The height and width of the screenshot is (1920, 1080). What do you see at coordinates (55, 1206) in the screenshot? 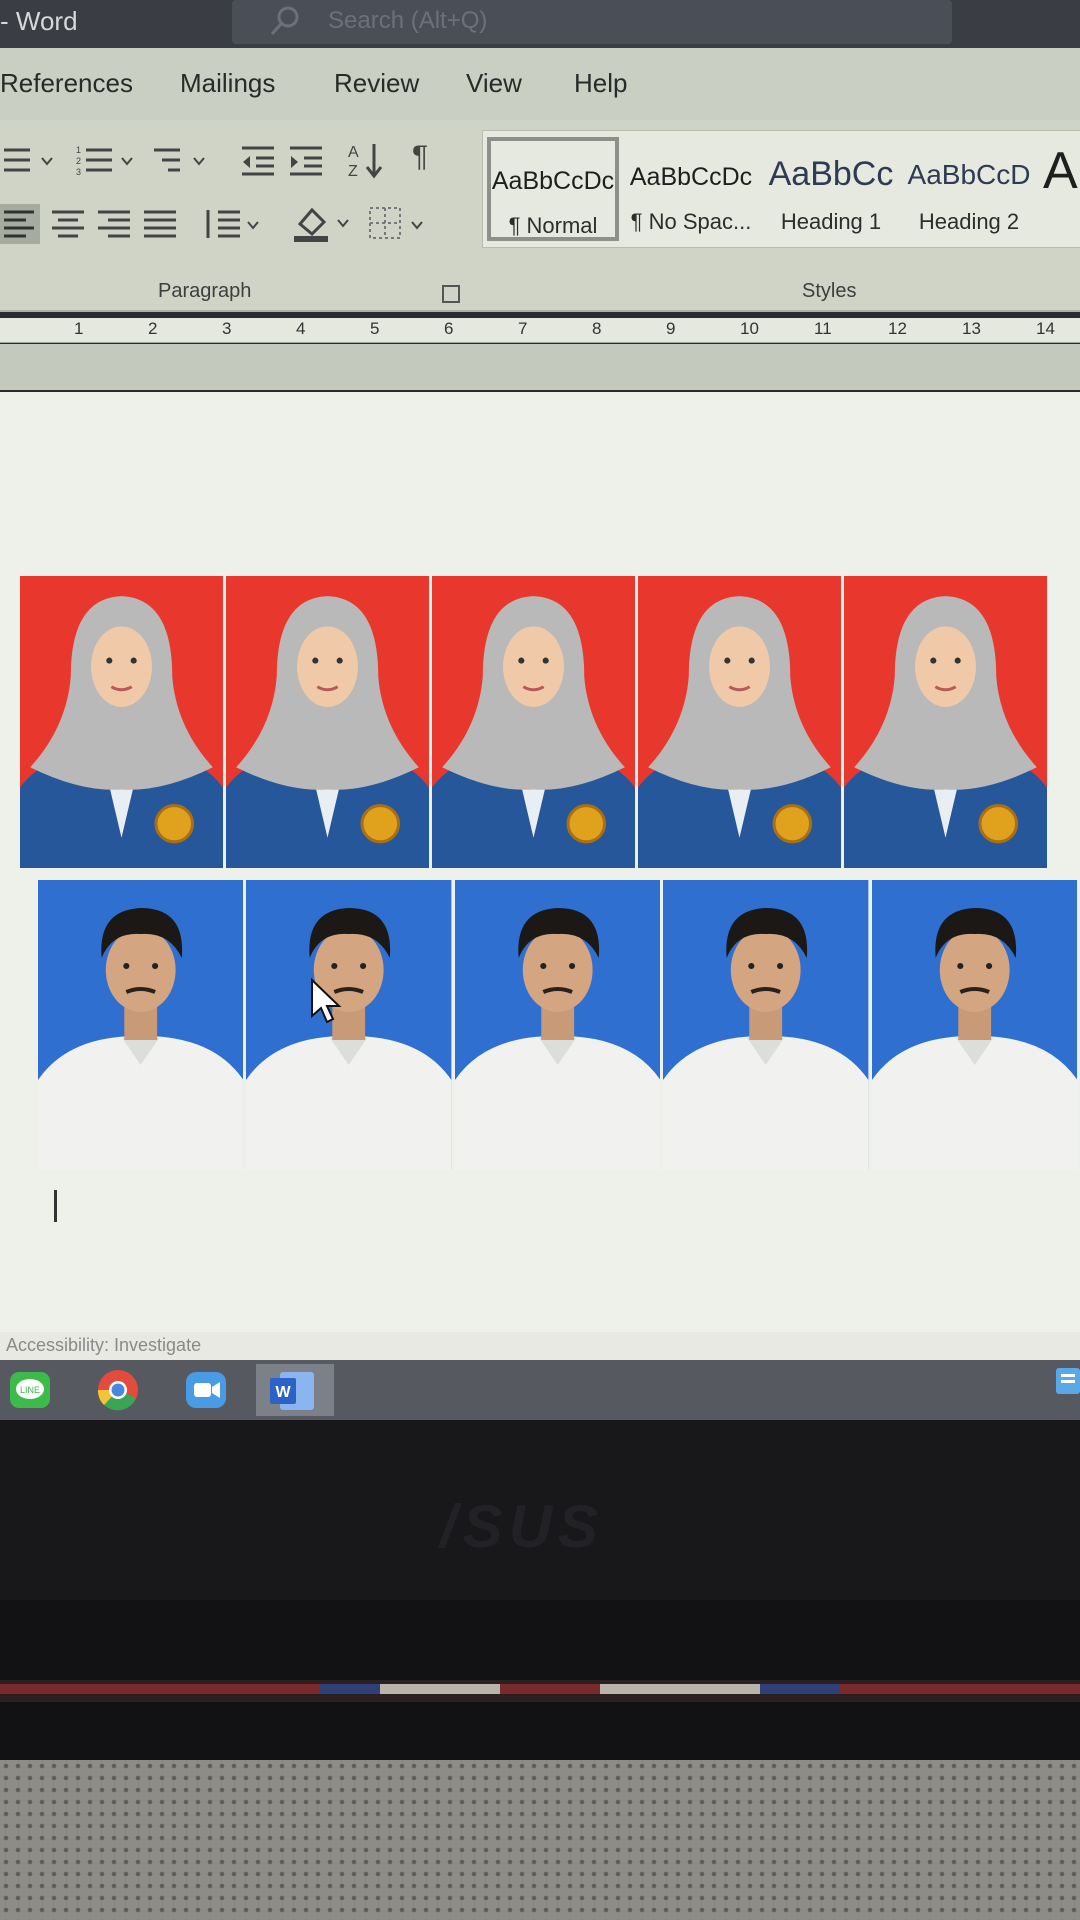
I see `text-caret` at bounding box center [55, 1206].